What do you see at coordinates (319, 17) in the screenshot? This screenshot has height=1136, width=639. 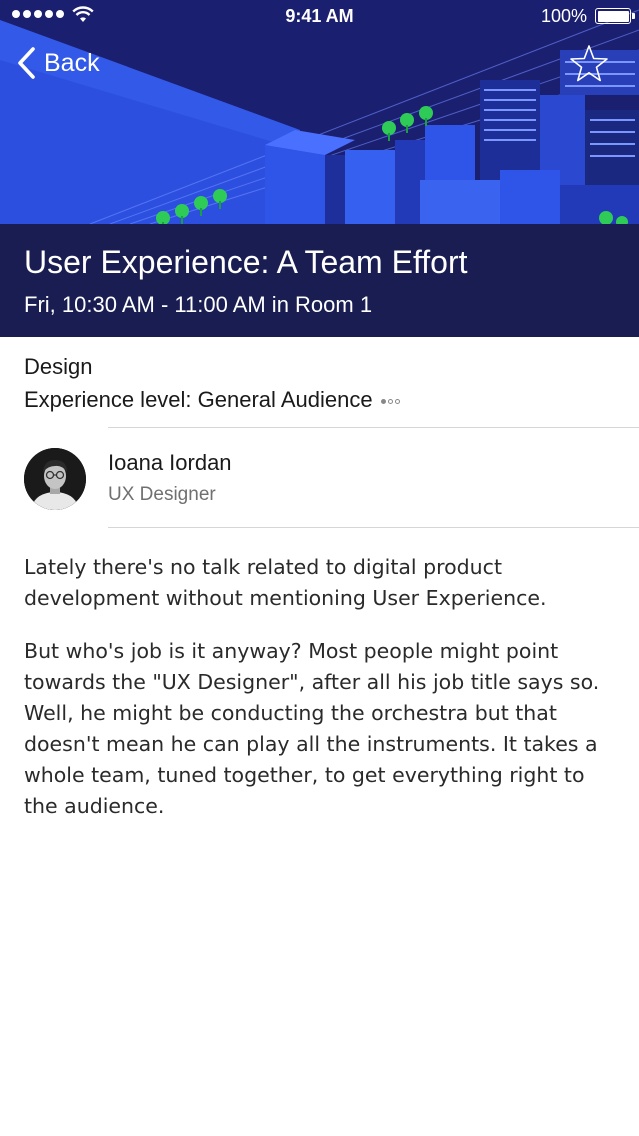 I see `status-bar: 9:41 AM 100%` at bounding box center [319, 17].